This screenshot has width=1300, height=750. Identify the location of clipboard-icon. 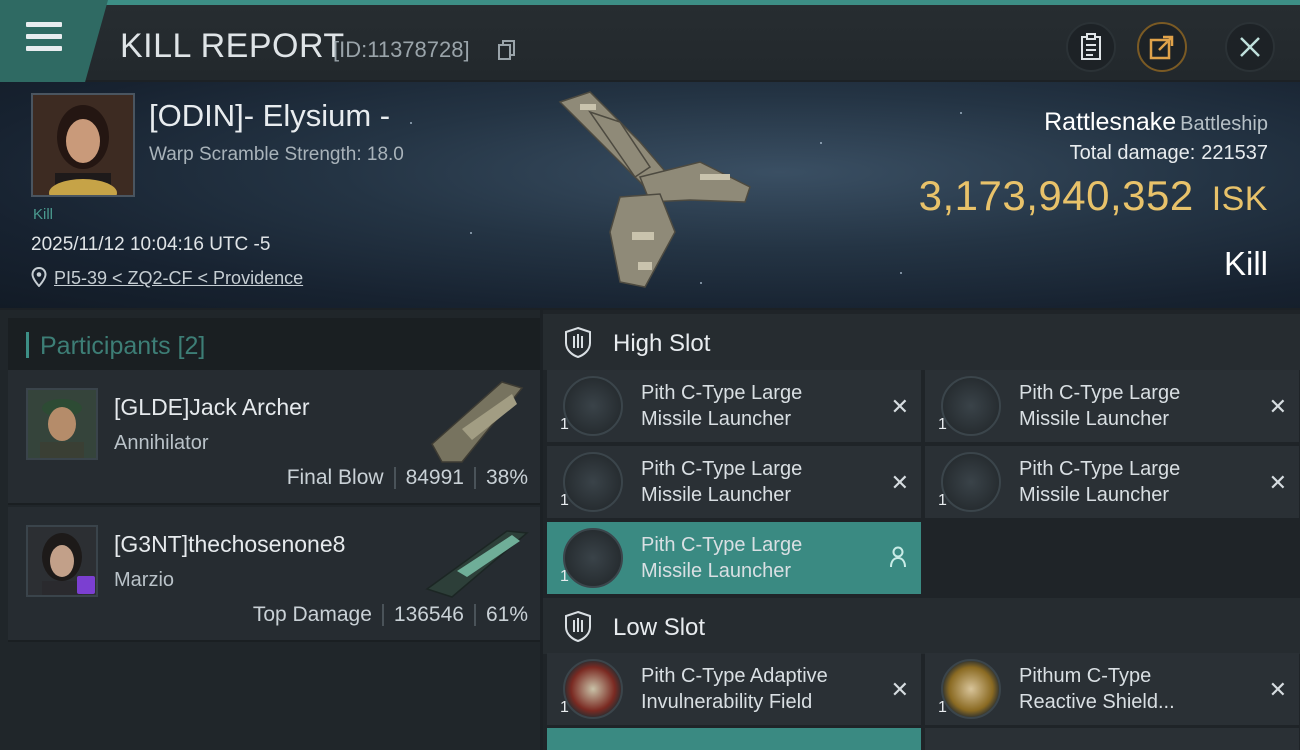
(1091, 46).